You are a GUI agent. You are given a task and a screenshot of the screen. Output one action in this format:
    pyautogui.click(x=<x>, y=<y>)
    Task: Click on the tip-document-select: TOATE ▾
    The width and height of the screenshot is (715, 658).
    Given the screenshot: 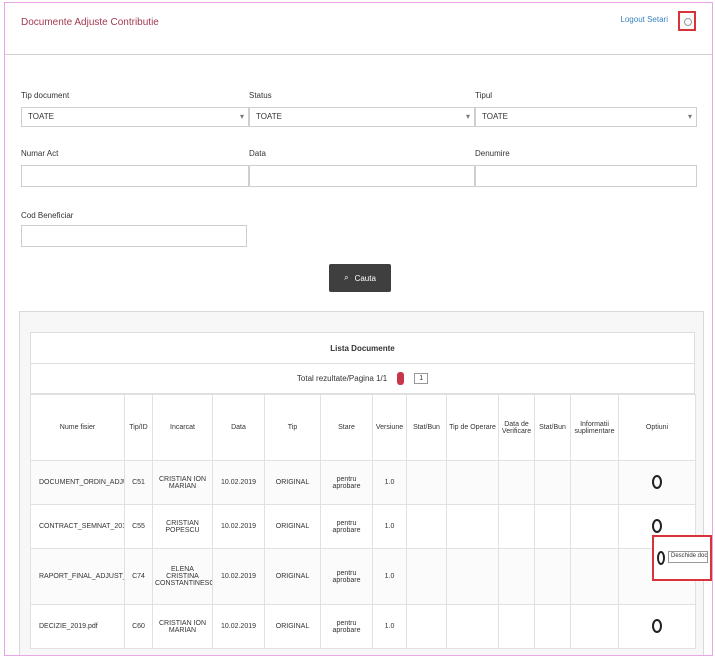 What is the action you would take?
    pyautogui.click(x=135, y=117)
    